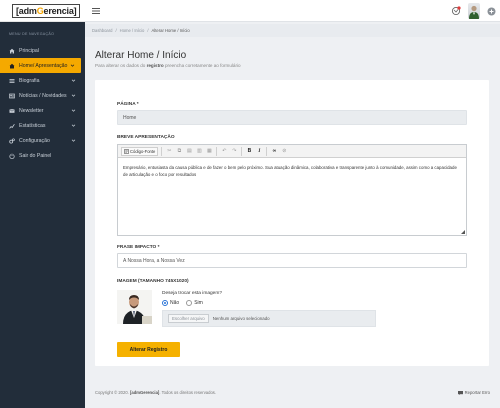  What do you see at coordinates (224, 151) in the screenshot?
I see `undo-icon: ↶` at bounding box center [224, 151].